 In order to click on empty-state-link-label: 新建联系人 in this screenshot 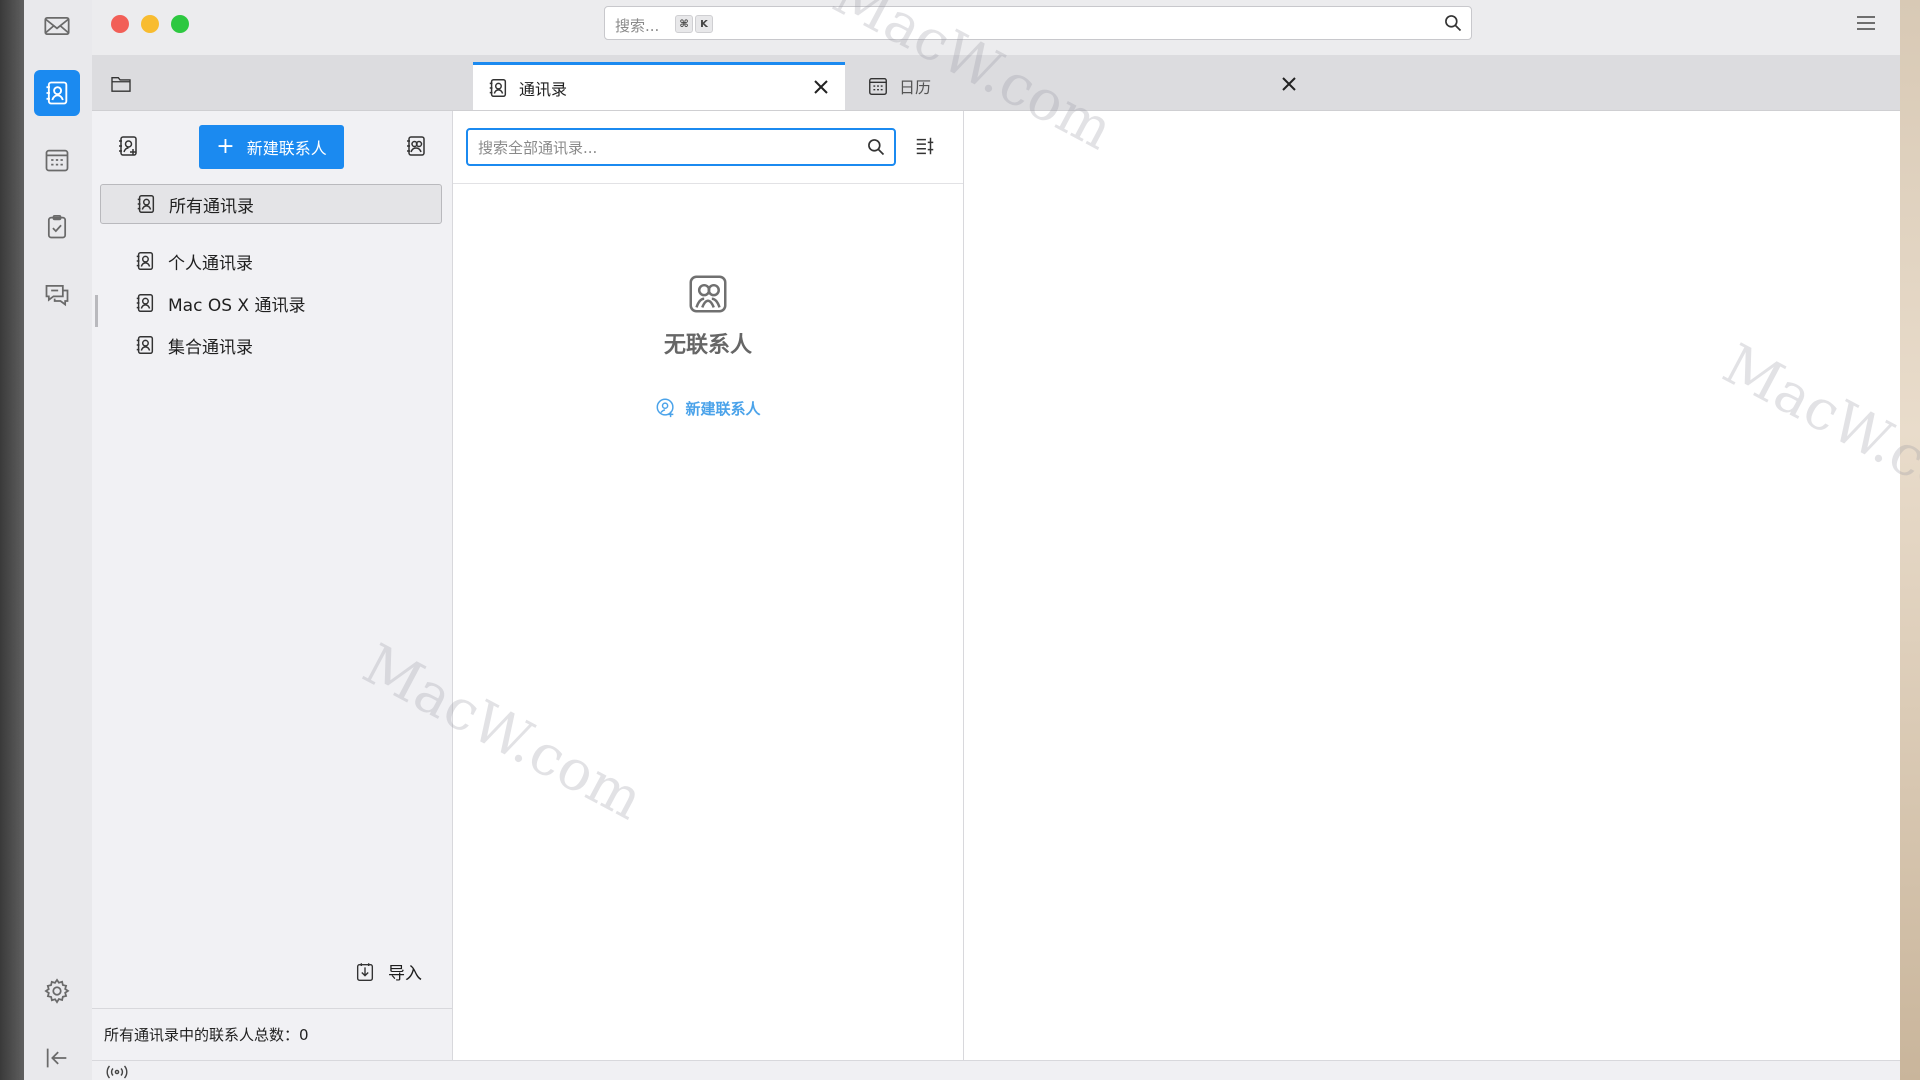, I will do `click(723, 408)`.